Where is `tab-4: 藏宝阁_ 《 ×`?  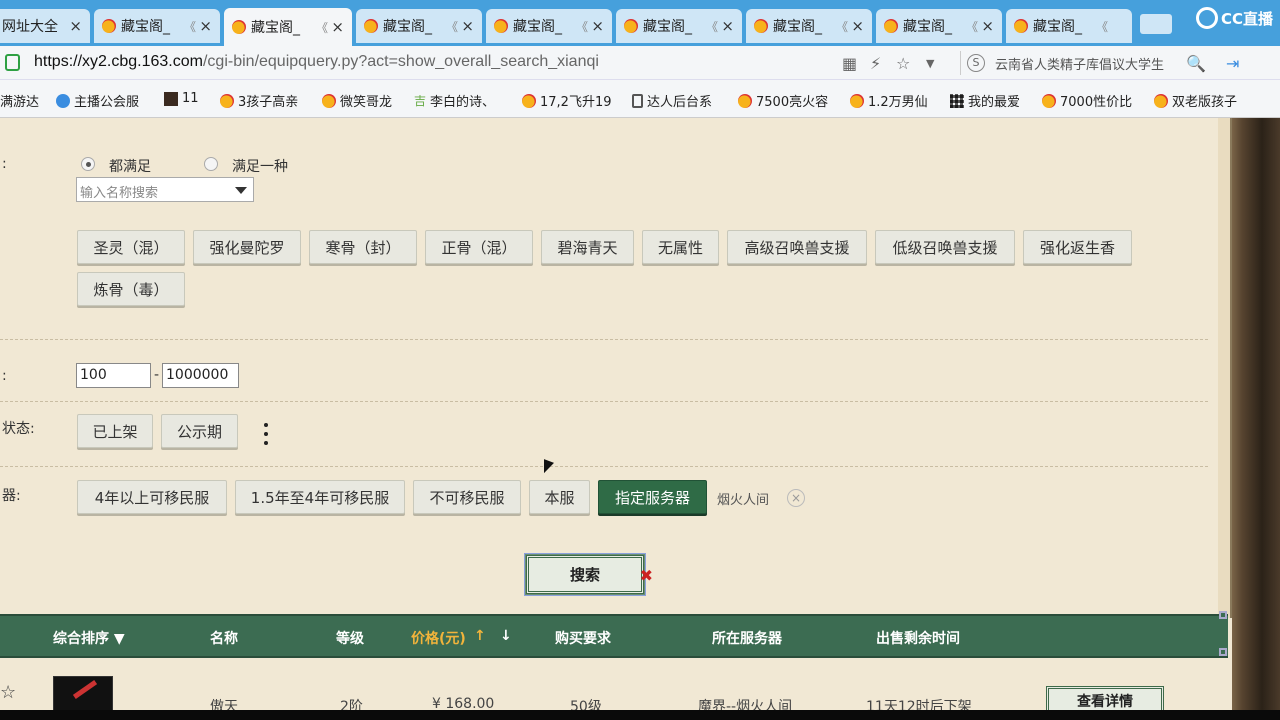
tab-4: 藏宝阁_ 《 × is located at coordinates (549, 26).